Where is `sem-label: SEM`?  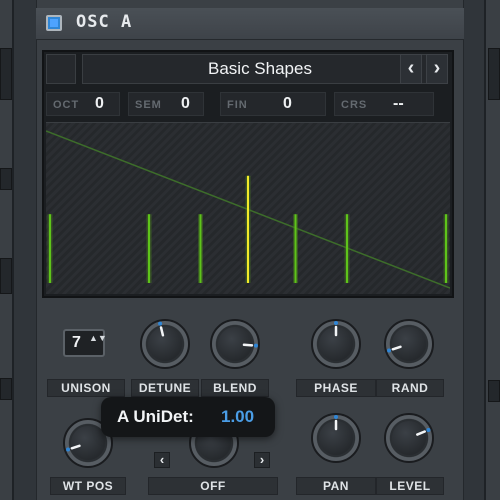
sem-label: SEM is located at coordinates (148, 105).